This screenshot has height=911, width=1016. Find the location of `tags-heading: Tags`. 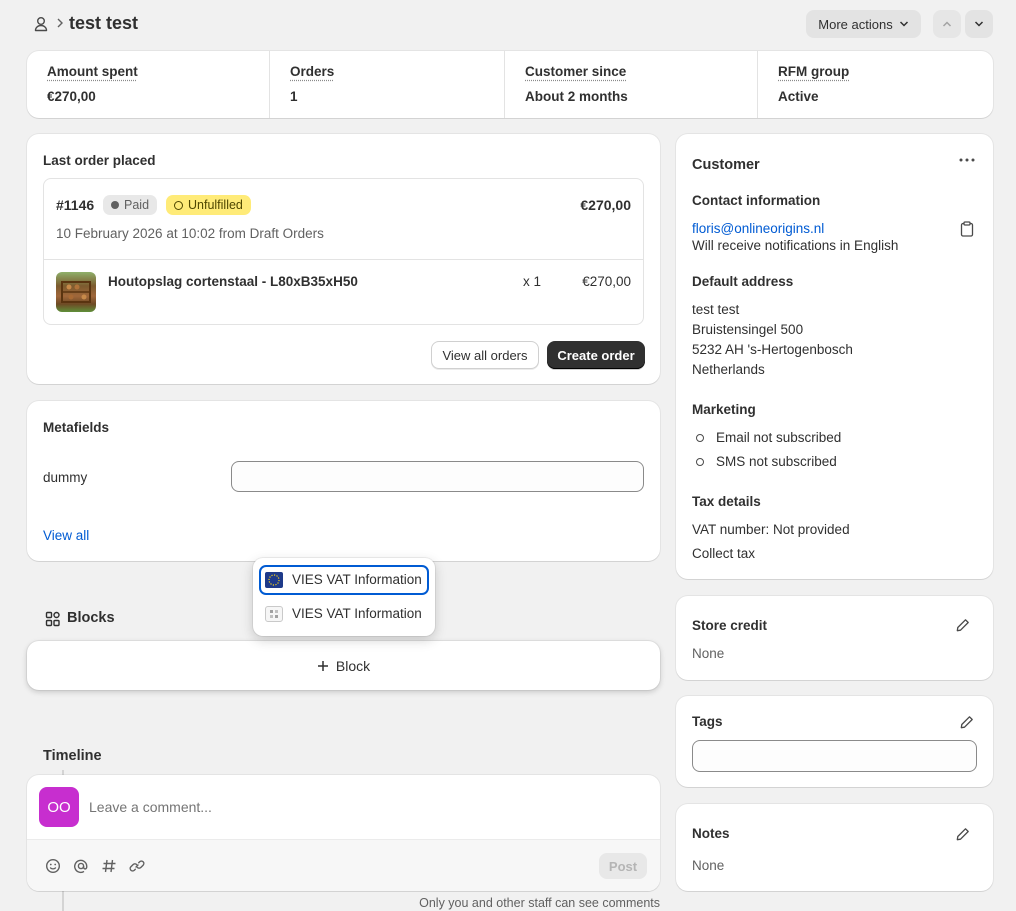

tags-heading: Tags is located at coordinates (707, 721).